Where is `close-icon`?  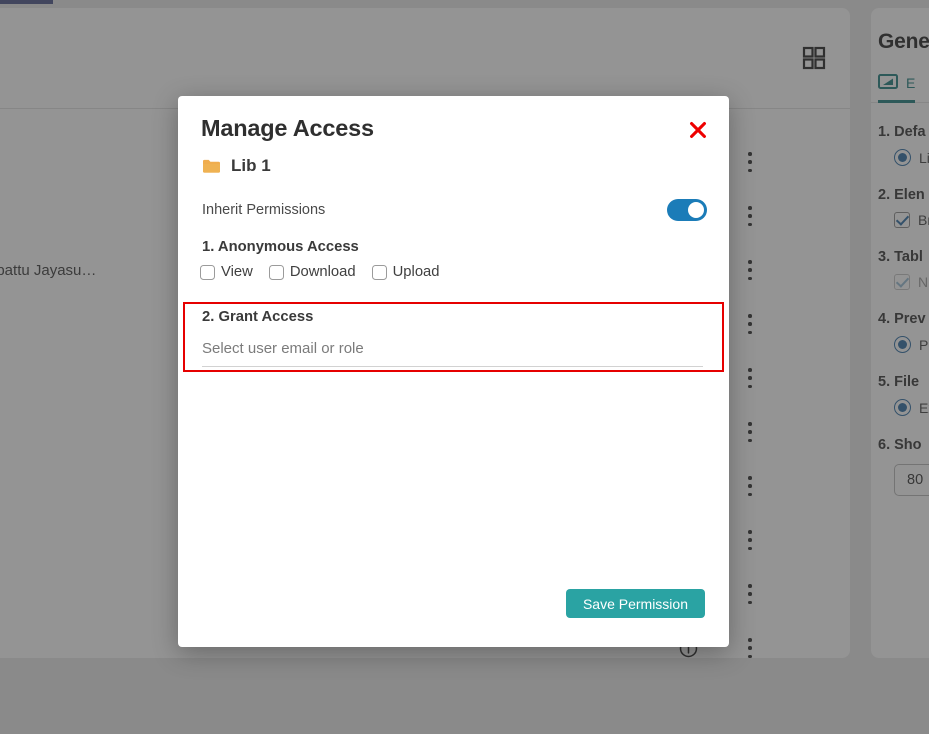
close-icon is located at coordinates (698, 130).